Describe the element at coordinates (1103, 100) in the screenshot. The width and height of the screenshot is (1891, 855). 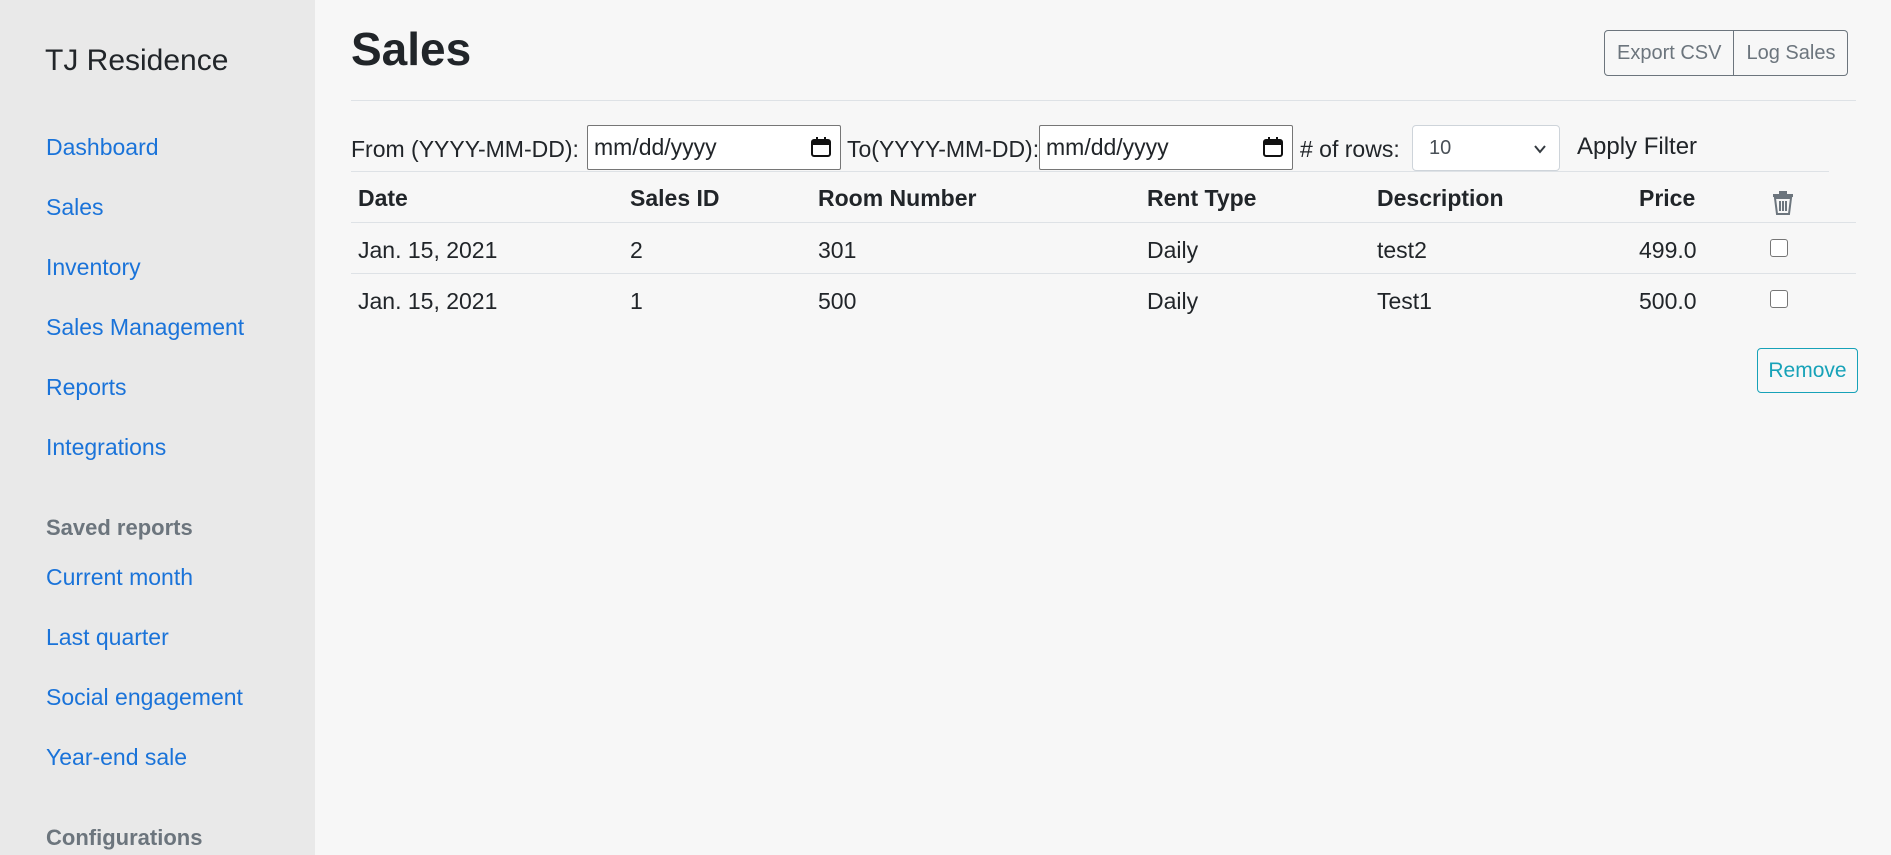
I see `title-divider` at that location.